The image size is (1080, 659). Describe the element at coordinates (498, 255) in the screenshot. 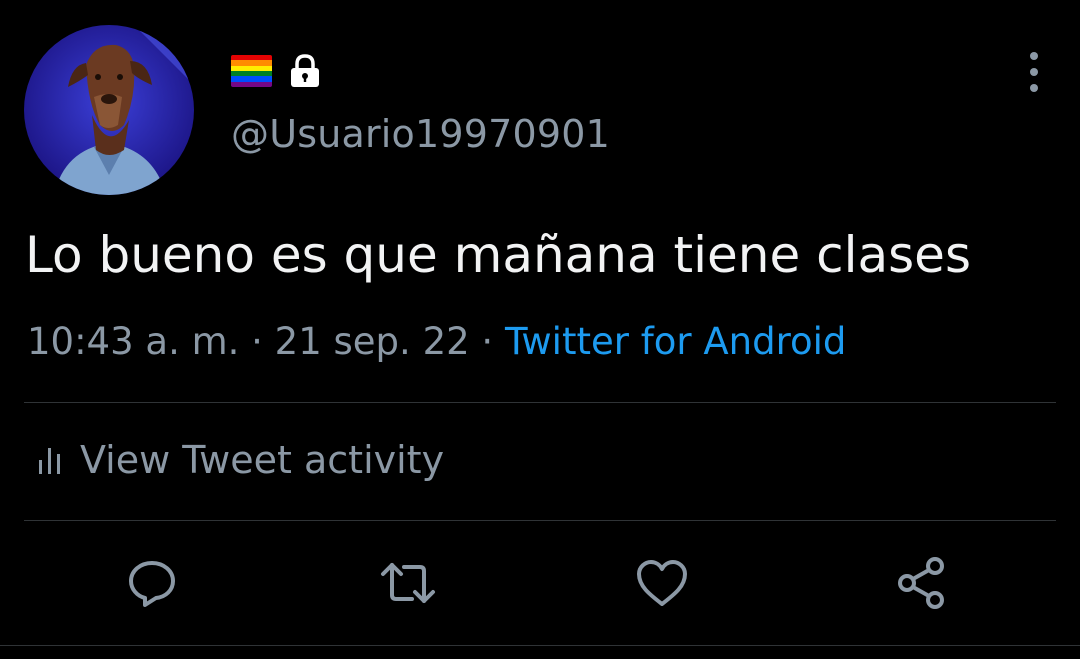

I see `tweet-text: Lo bueno es que mañana tiene clases` at that location.